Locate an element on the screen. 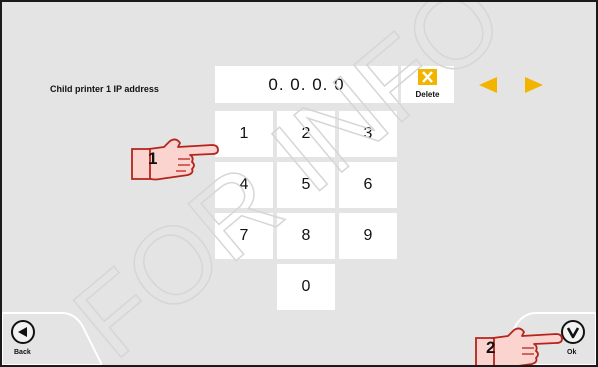  ip-address-label: Child printer 1 IP address is located at coordinates (104, 89).